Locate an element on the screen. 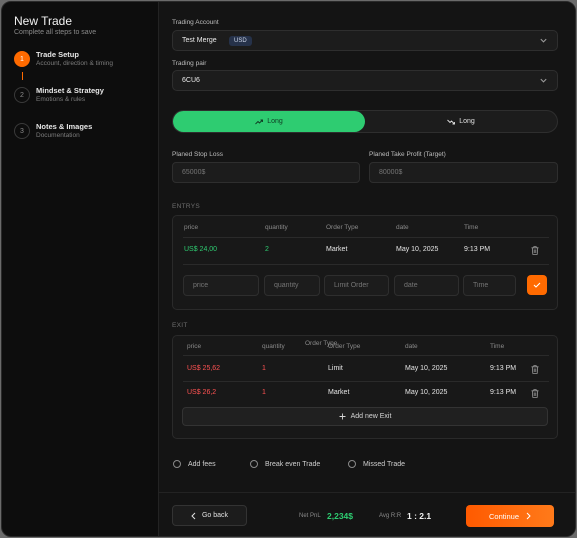  step-desc: Emotions & rules is located at coordinates (61, 99).